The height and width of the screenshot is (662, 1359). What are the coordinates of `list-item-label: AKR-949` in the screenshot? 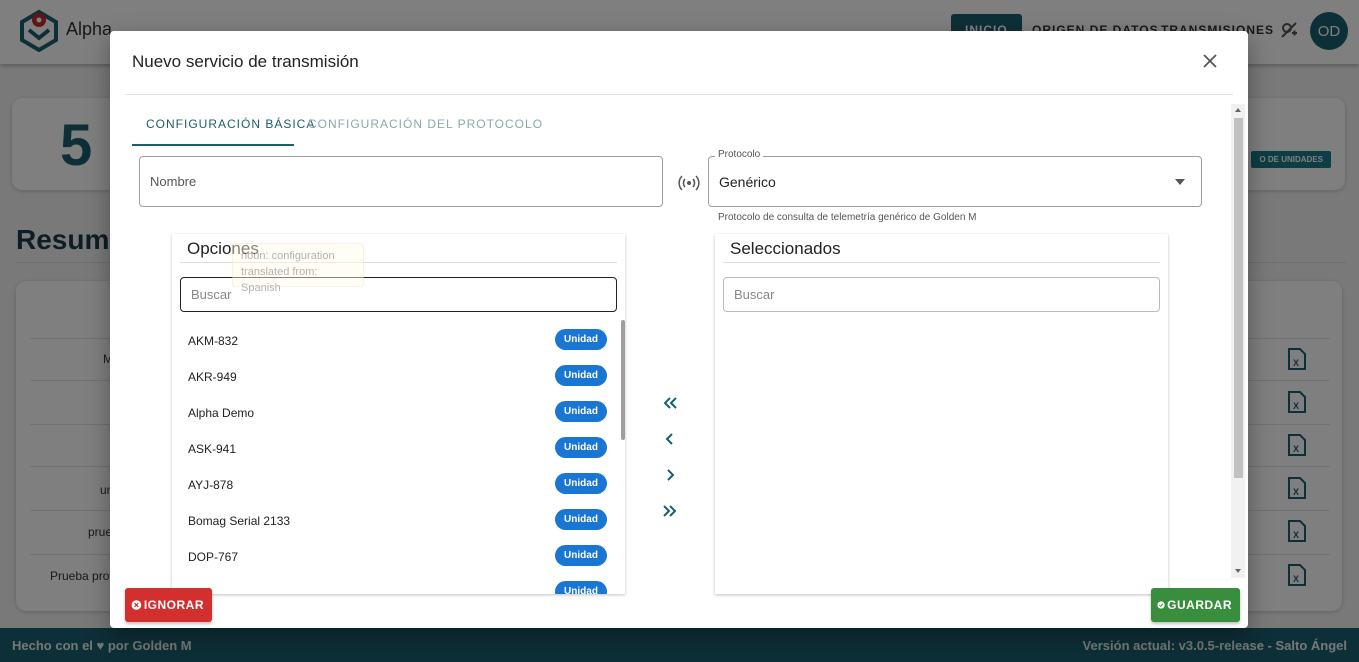 It's located at (212, 377).